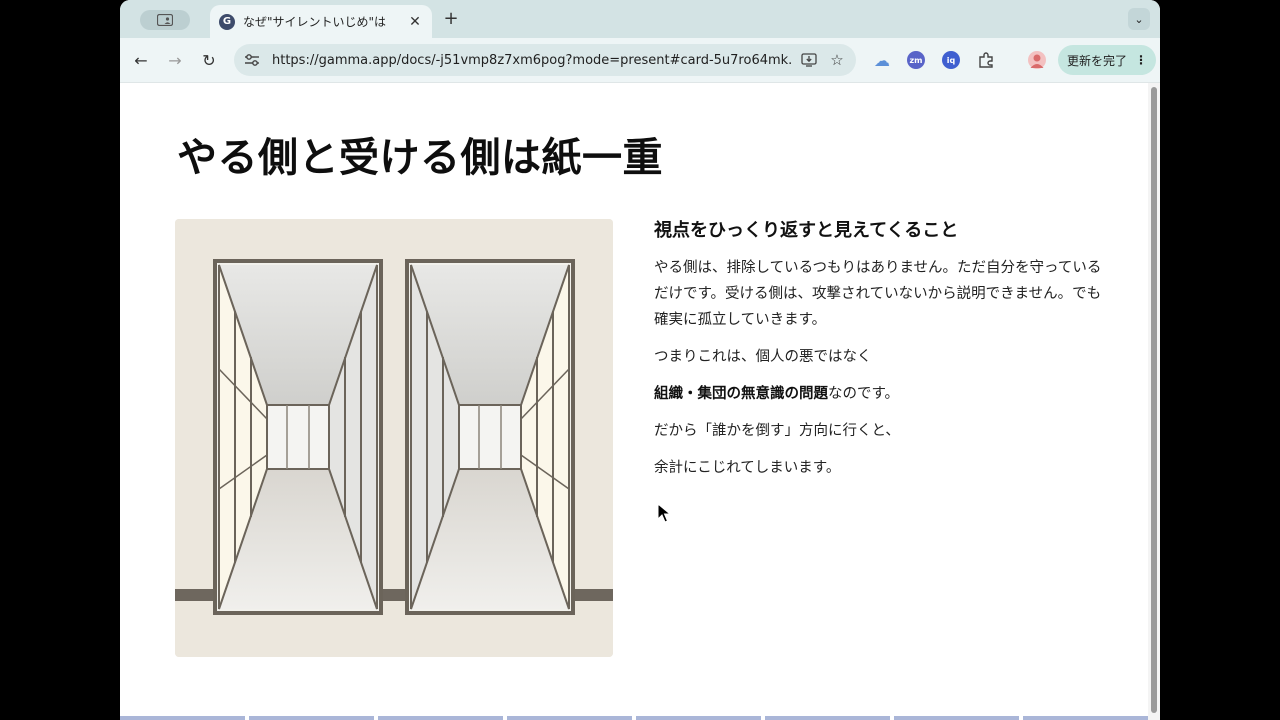 The width and height of the screenshot is (1280, 720). Describe the element at coordinates (1141, 60) in the screenshot. I see `more-vert-icon: ⋮` at that location.